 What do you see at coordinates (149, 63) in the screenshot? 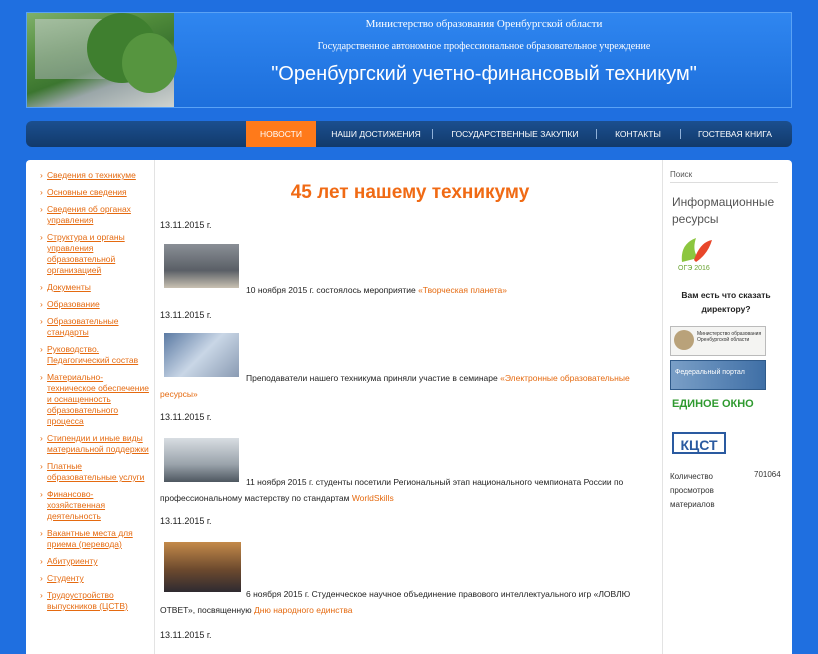
I see `tree-image` at bounding box center [149, 63].